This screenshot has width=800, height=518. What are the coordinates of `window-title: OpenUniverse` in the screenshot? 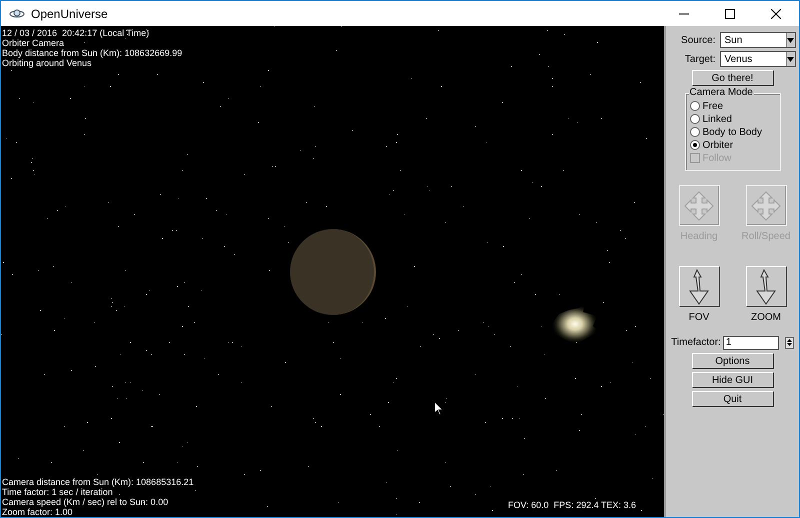 It's located at (69, 14).